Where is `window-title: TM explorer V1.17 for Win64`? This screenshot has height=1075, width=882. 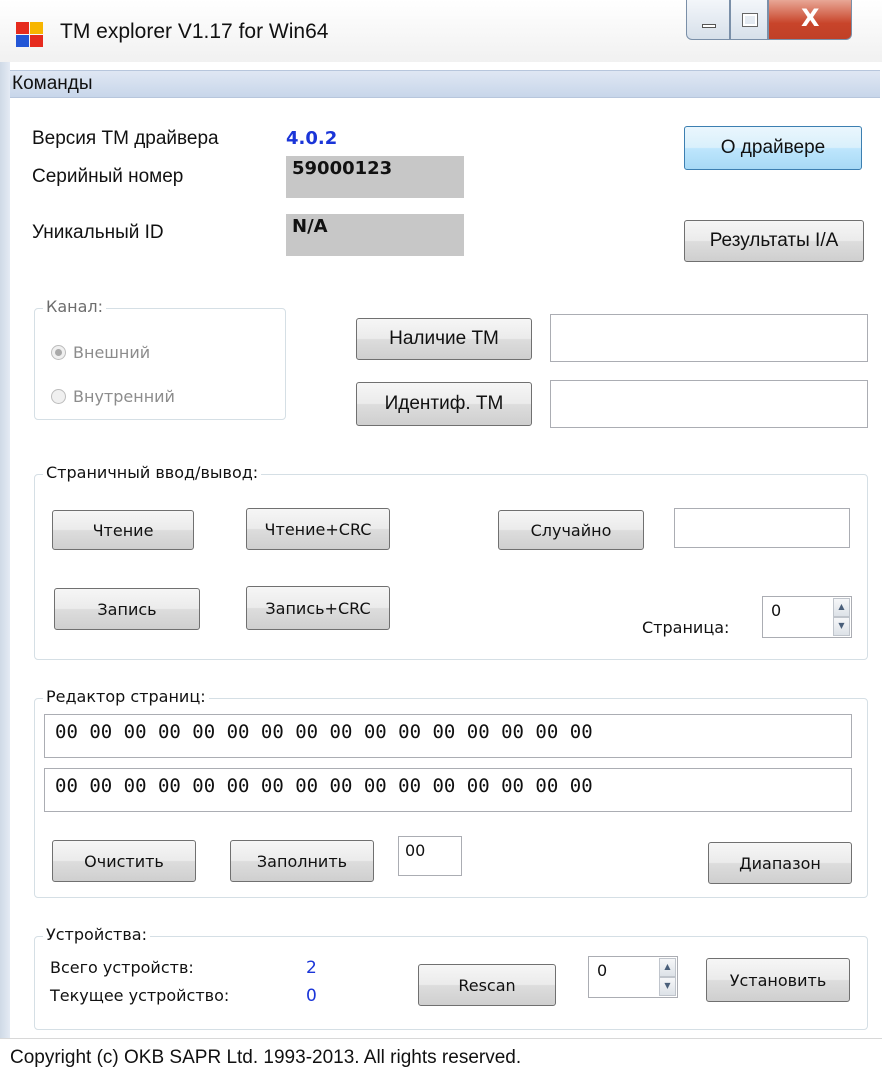 window-title: TM explorer V1.17 for Win64 is located at coordinates (194, 31).